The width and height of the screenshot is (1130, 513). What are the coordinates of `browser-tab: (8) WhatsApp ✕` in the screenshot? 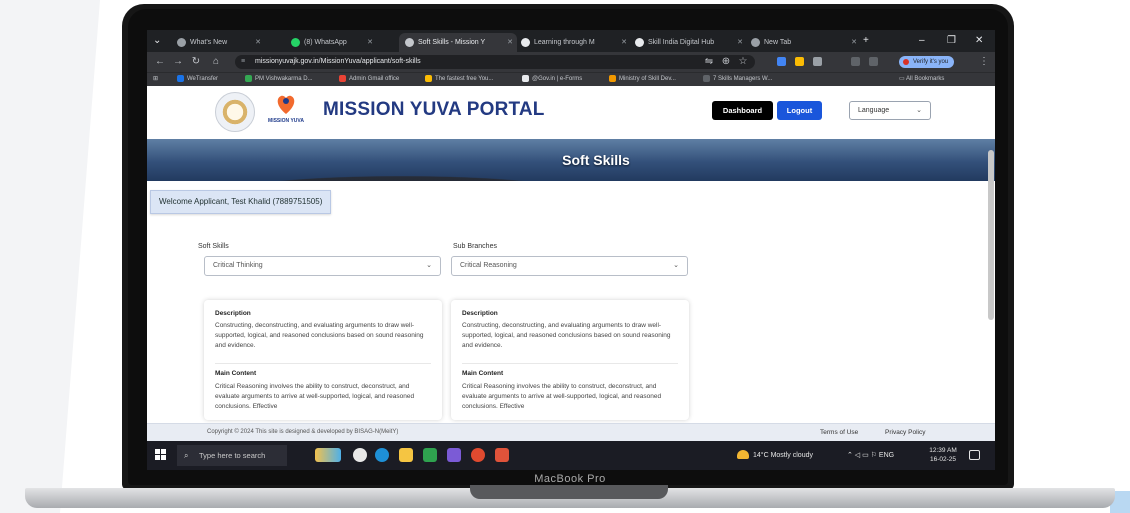 It's located at (331, 42).